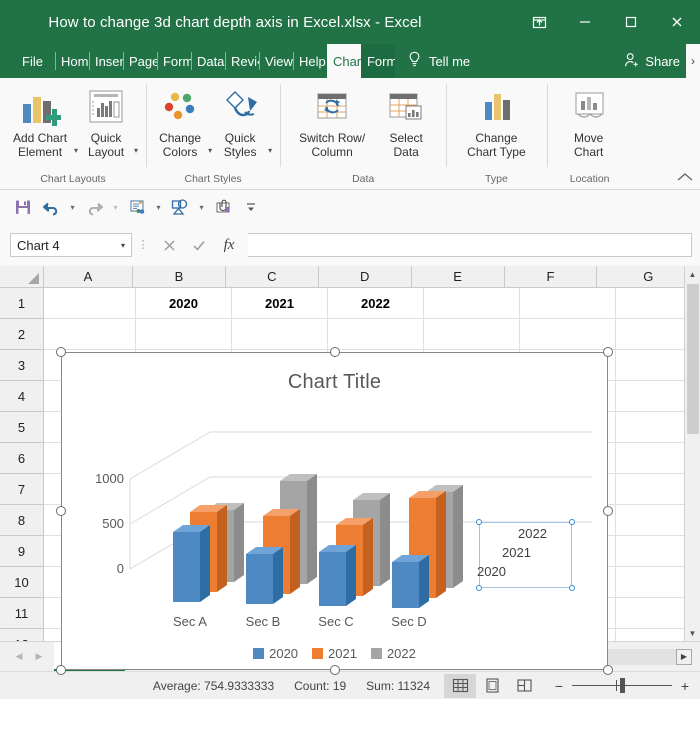 This screenshot has width=700, height=750. What do you see at coordinates (94, 207) in the screenshot?
I see `redo-icon` at bounding box center [94, 207].